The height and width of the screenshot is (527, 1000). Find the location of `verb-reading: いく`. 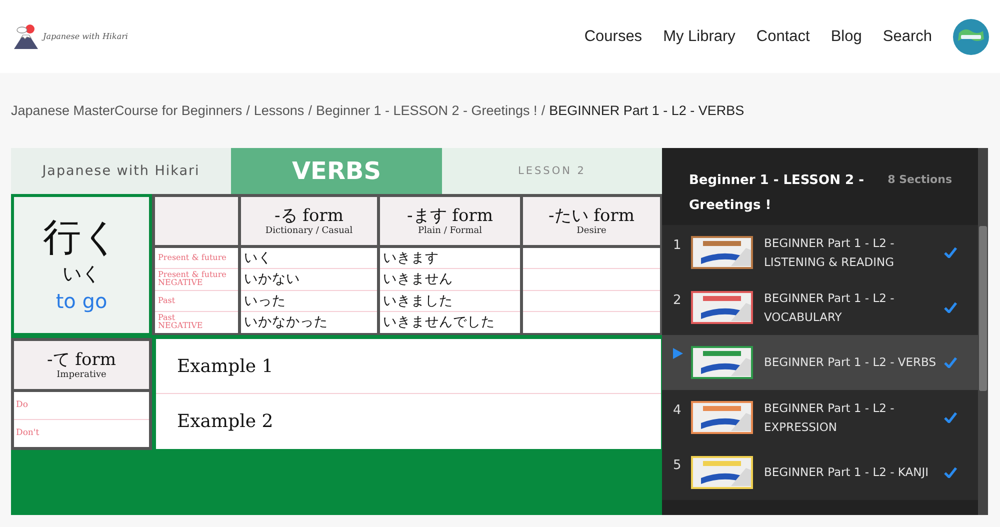

verb-reading: いく is located at coordinates (81, 274).